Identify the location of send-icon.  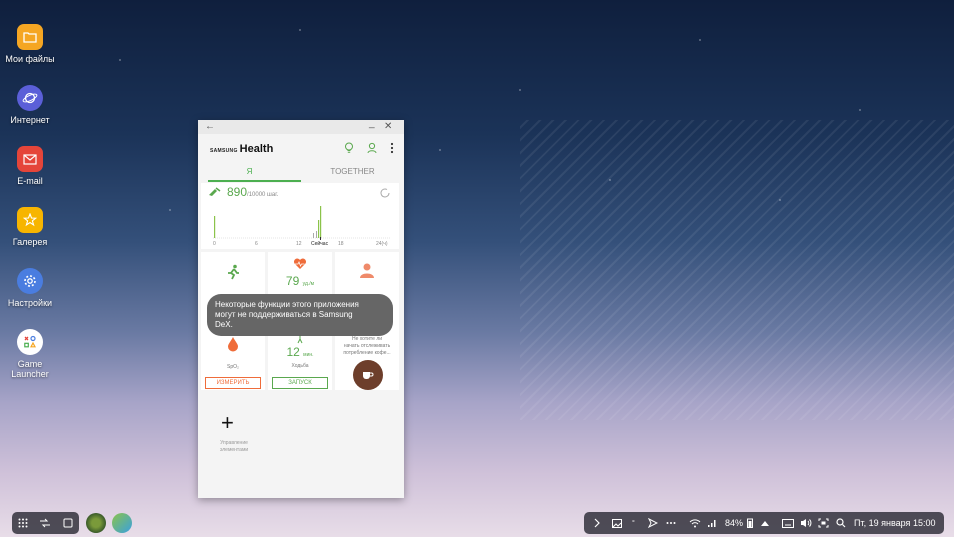
(653, 523).